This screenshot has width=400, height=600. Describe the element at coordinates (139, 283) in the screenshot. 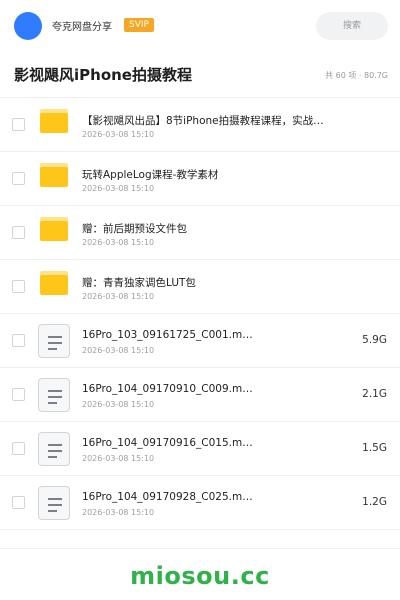

I see `file-name: 赠：青青独家调色LUT包` at that location.